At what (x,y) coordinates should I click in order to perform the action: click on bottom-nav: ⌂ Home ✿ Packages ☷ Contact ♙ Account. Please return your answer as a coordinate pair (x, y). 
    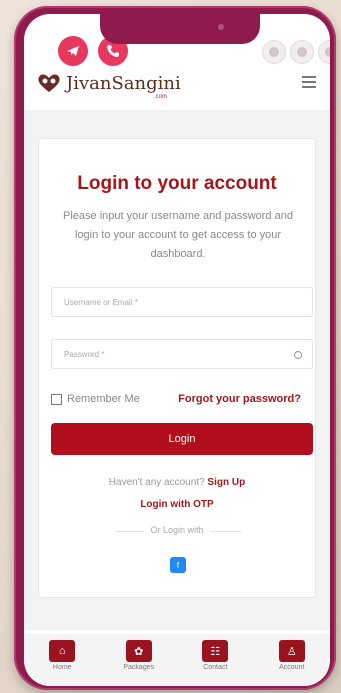
    Looking at the image, I should click on (177, 660).